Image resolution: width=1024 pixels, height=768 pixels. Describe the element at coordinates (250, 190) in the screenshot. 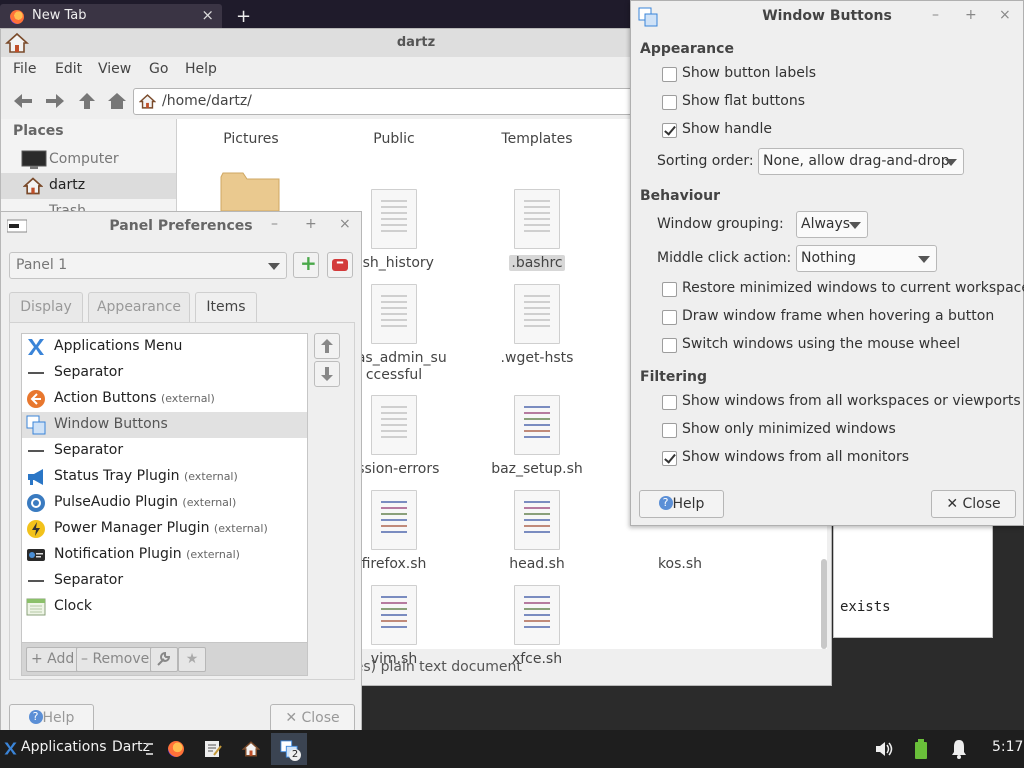

I see `folder-icon` at that location.